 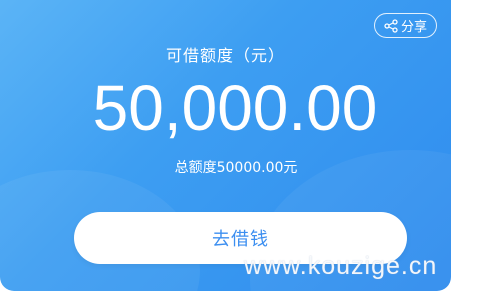 I want to click on available-credit-title: 可借额度（元）, so click(x=225, y=55).